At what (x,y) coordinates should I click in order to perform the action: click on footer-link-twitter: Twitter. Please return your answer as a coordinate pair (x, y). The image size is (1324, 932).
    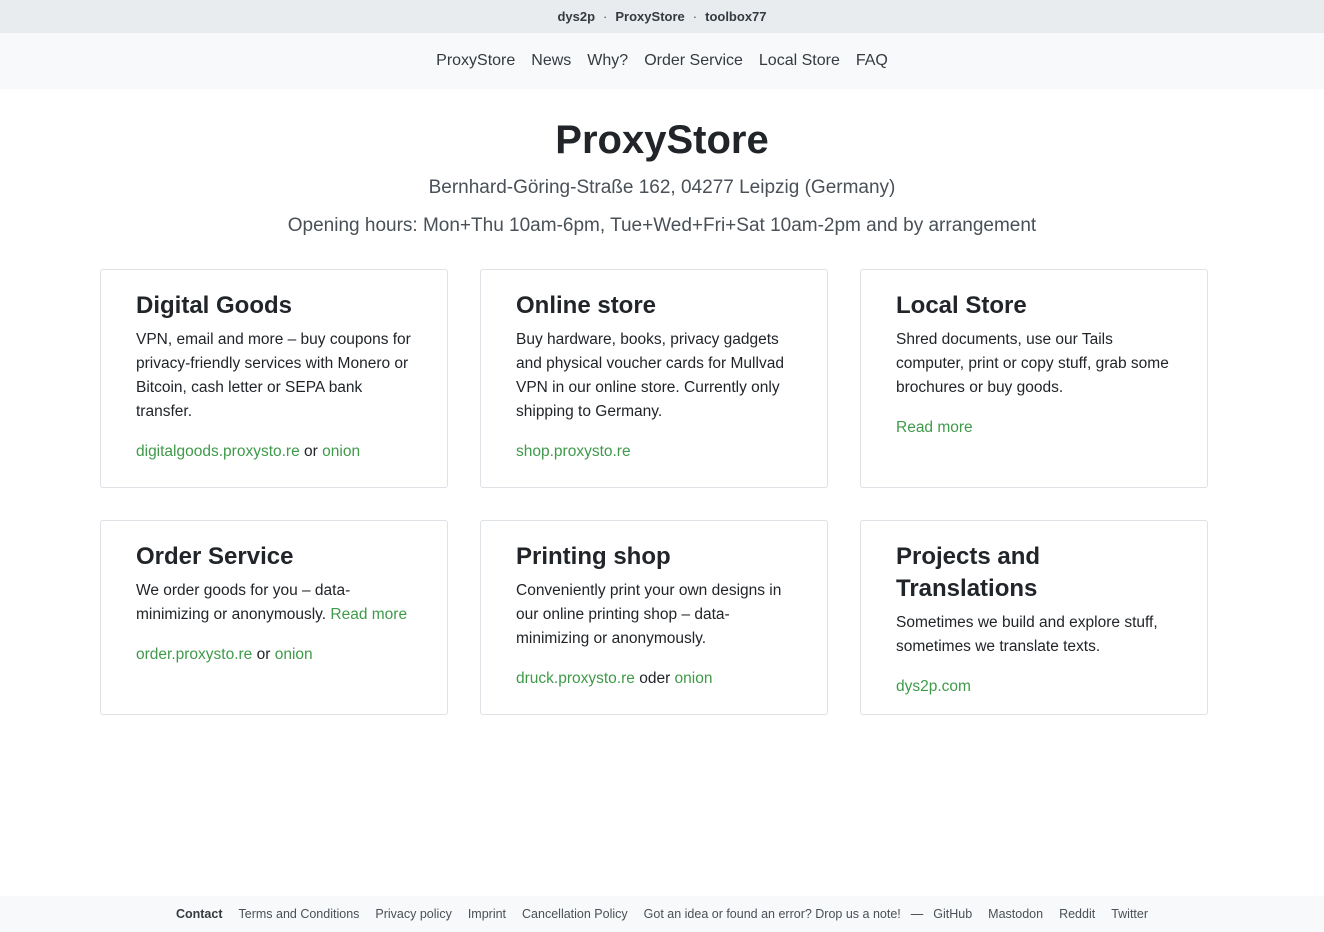
    Looking at the image, I should click on (1129, 914).